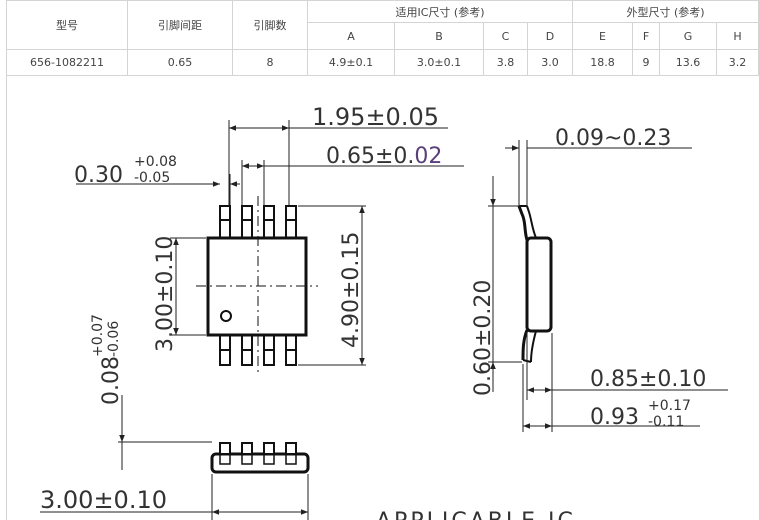 The height and width of the screenshot is (520, 759). What do you see at coordinates (351, 290) in the screenshot?
I see `dim-label-4-90-vertical: 4.90±0.15` at bounding box center [351, 290].